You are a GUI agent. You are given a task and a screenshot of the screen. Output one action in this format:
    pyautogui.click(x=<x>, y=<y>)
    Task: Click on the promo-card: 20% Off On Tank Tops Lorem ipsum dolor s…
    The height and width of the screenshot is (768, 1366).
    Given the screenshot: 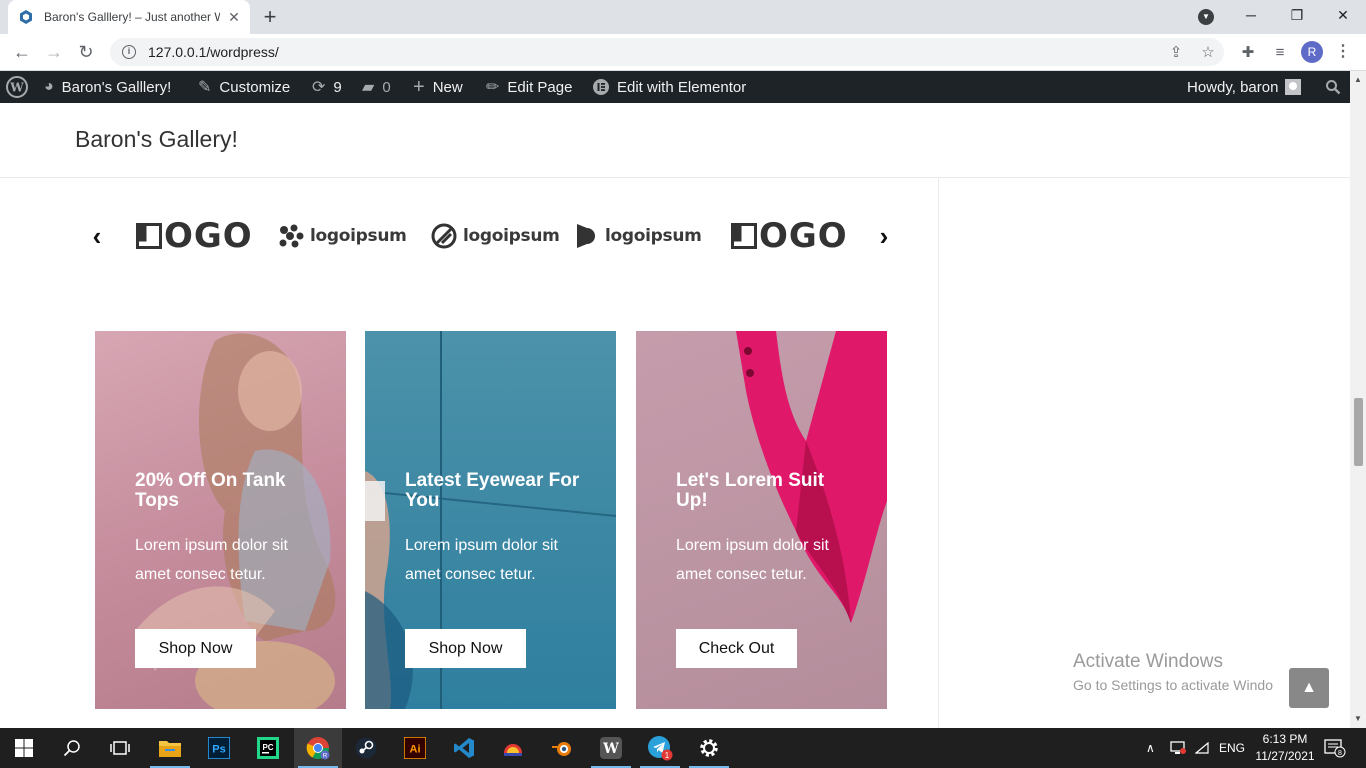 What is the action you would take?
    pyautogui.click(x=220, y=520)
    